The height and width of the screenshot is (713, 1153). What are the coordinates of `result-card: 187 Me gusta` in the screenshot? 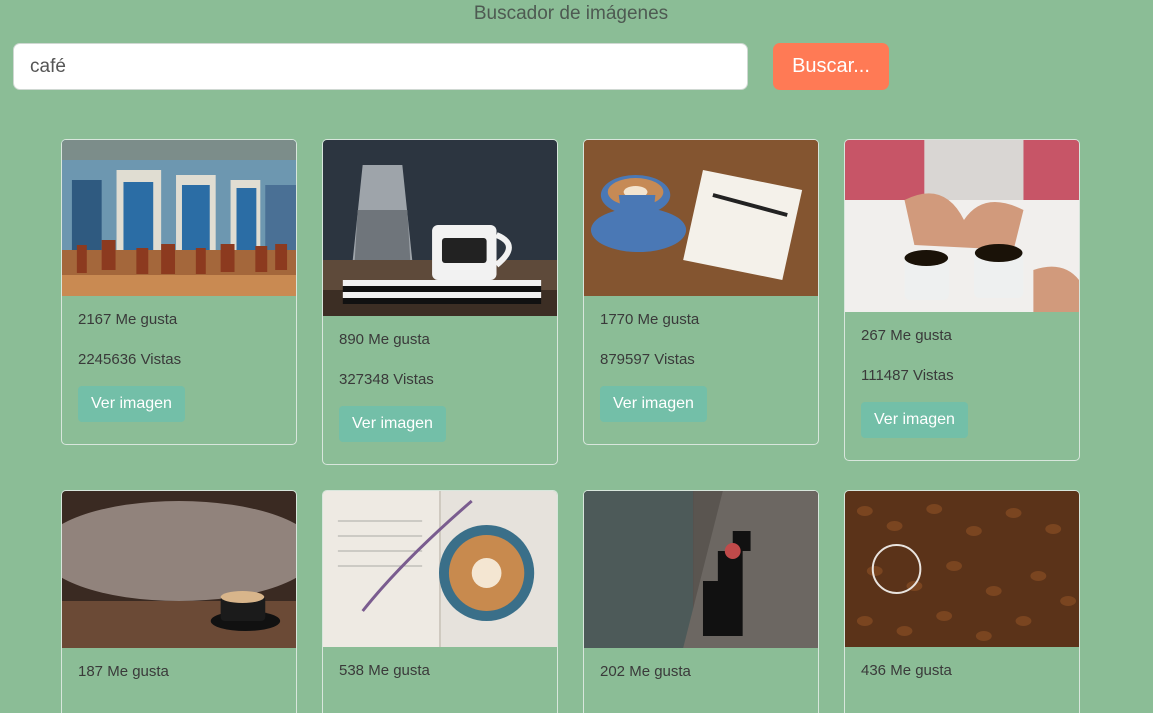 It's located at (179, 601).